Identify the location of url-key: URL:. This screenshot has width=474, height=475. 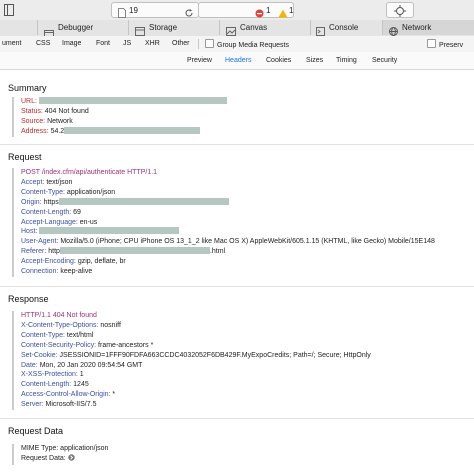
(29, 101).